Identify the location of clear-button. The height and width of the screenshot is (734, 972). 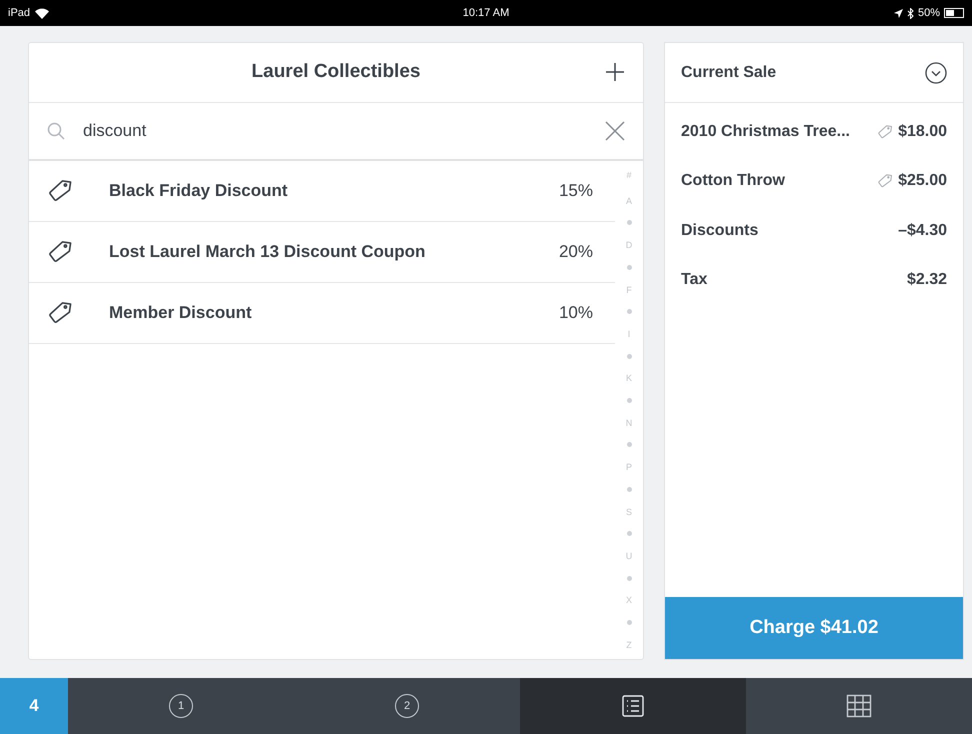
(615, 131).